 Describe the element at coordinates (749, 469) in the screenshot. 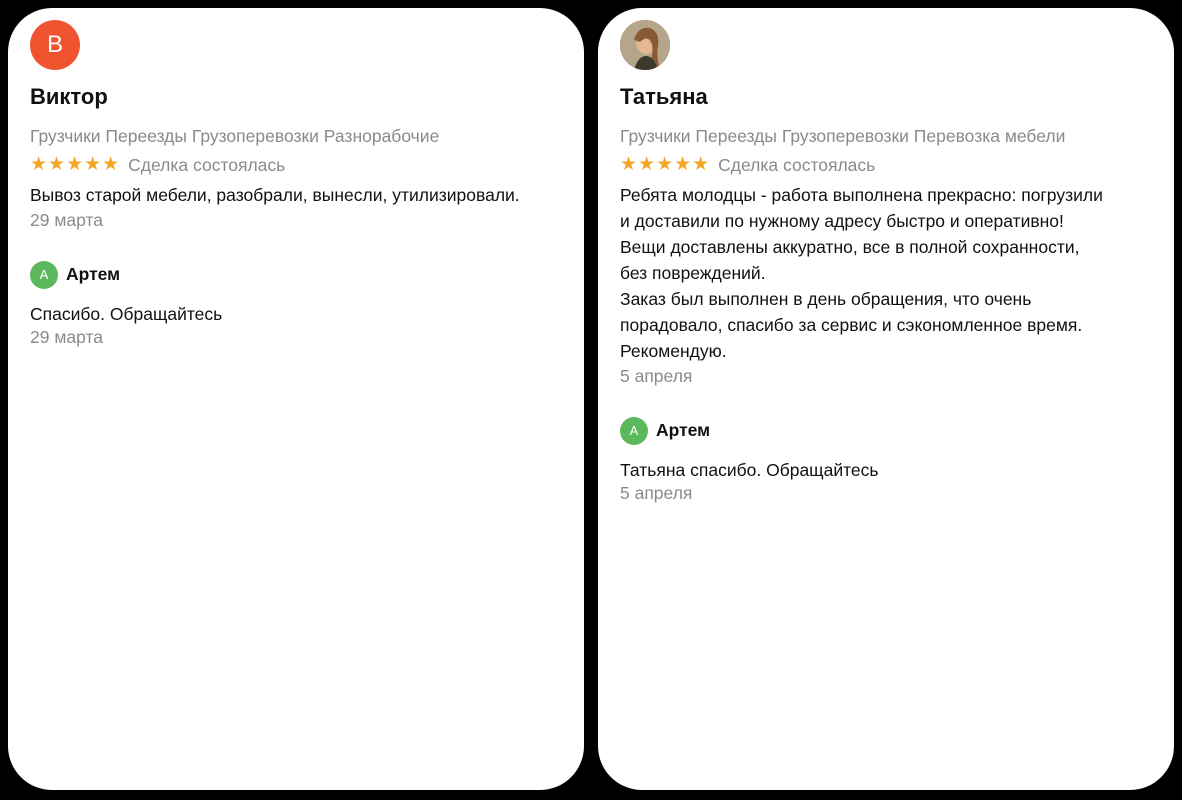

I see `reply-text: Татьяна спасибо. Обращайтесь` at that location.